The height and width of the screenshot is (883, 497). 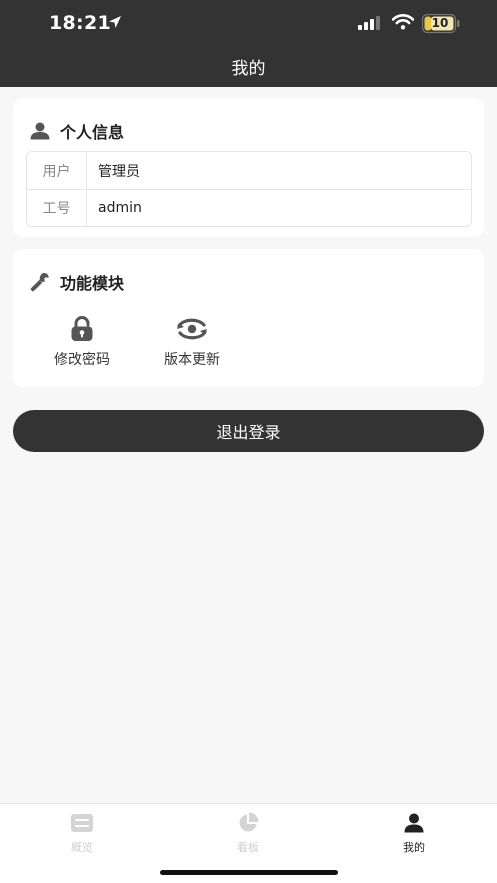 What do you see at coordinates (248, 318) in the screenshot?
I see `modules-card: 功能模块 修改密码 版本更新` at bounding box center [248, 318].